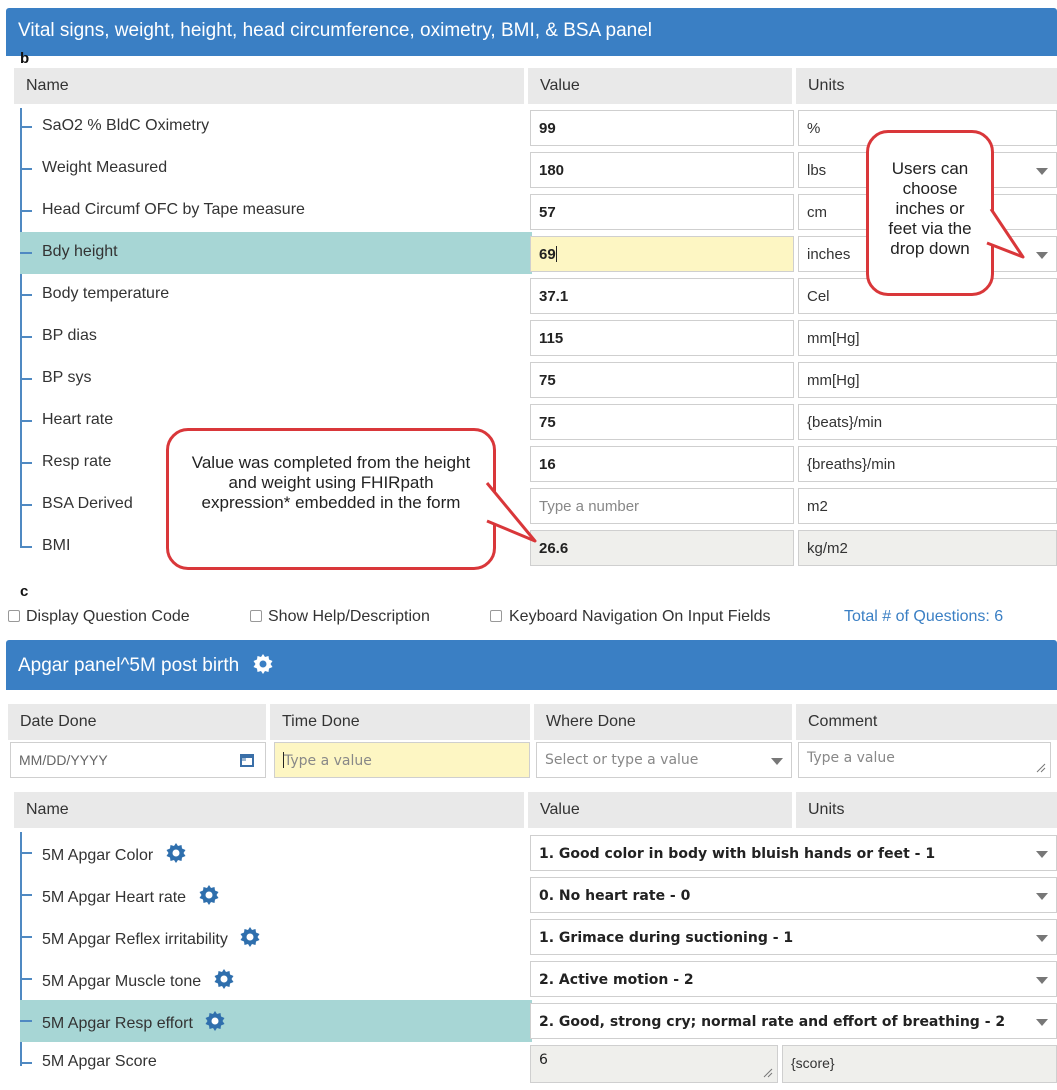  I want to click on apgar-score-value: 6, so click(654, 1064).